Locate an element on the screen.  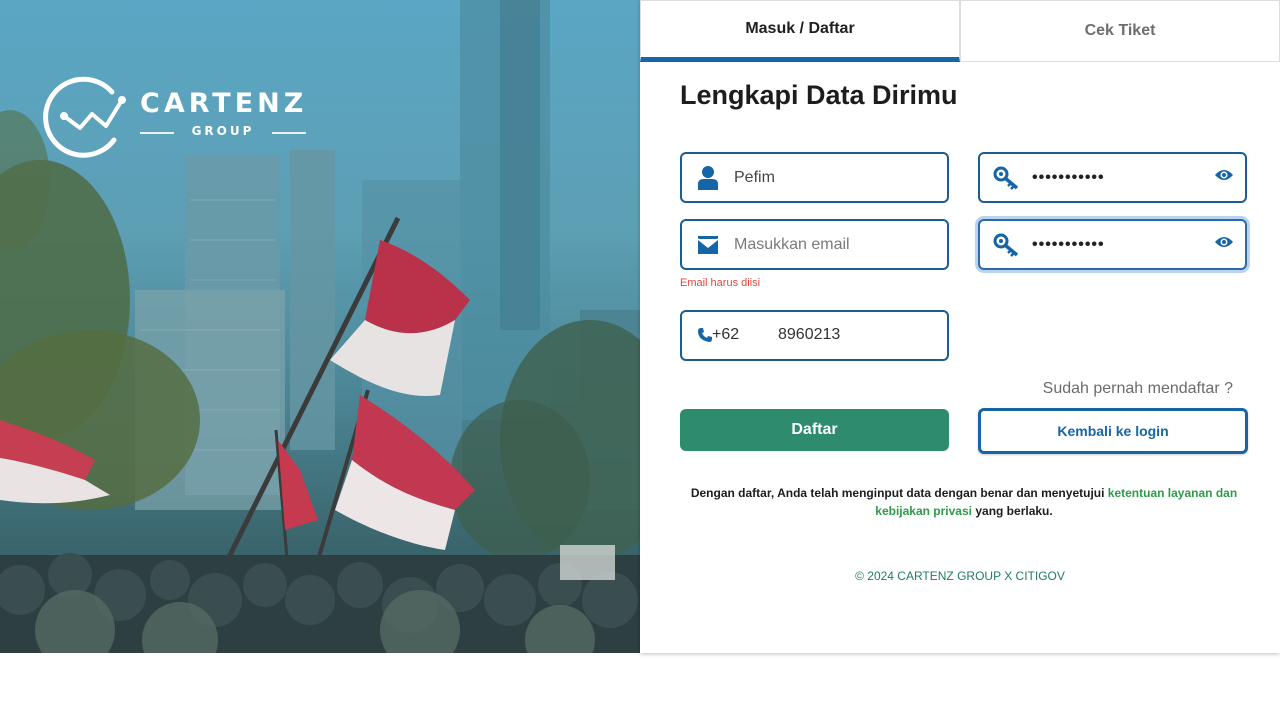
phone-icon is located at coordinates (705, 335).